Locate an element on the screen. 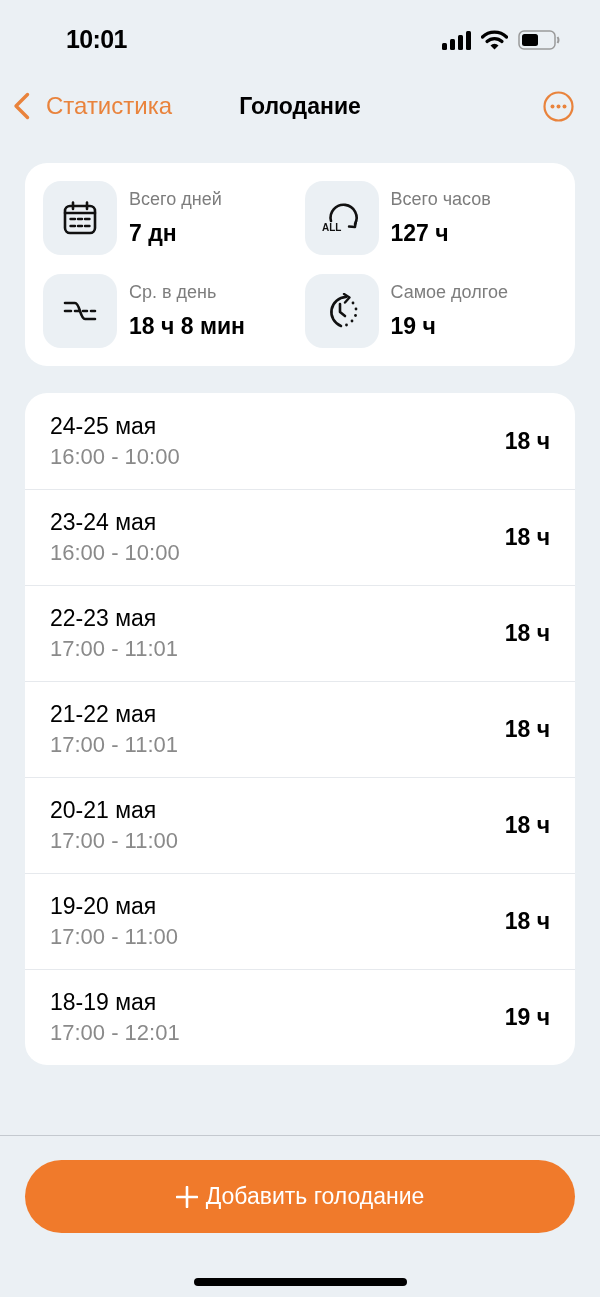 This screenshot has height=1297, width=600. stat-label: Всего дней is located at coordinates (175, 199).